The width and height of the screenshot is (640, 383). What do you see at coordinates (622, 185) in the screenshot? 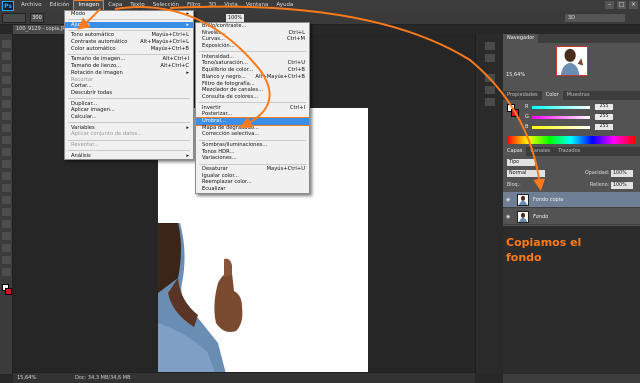
I see `layer-fill-field: 100%` at bounding box center [622, 185].